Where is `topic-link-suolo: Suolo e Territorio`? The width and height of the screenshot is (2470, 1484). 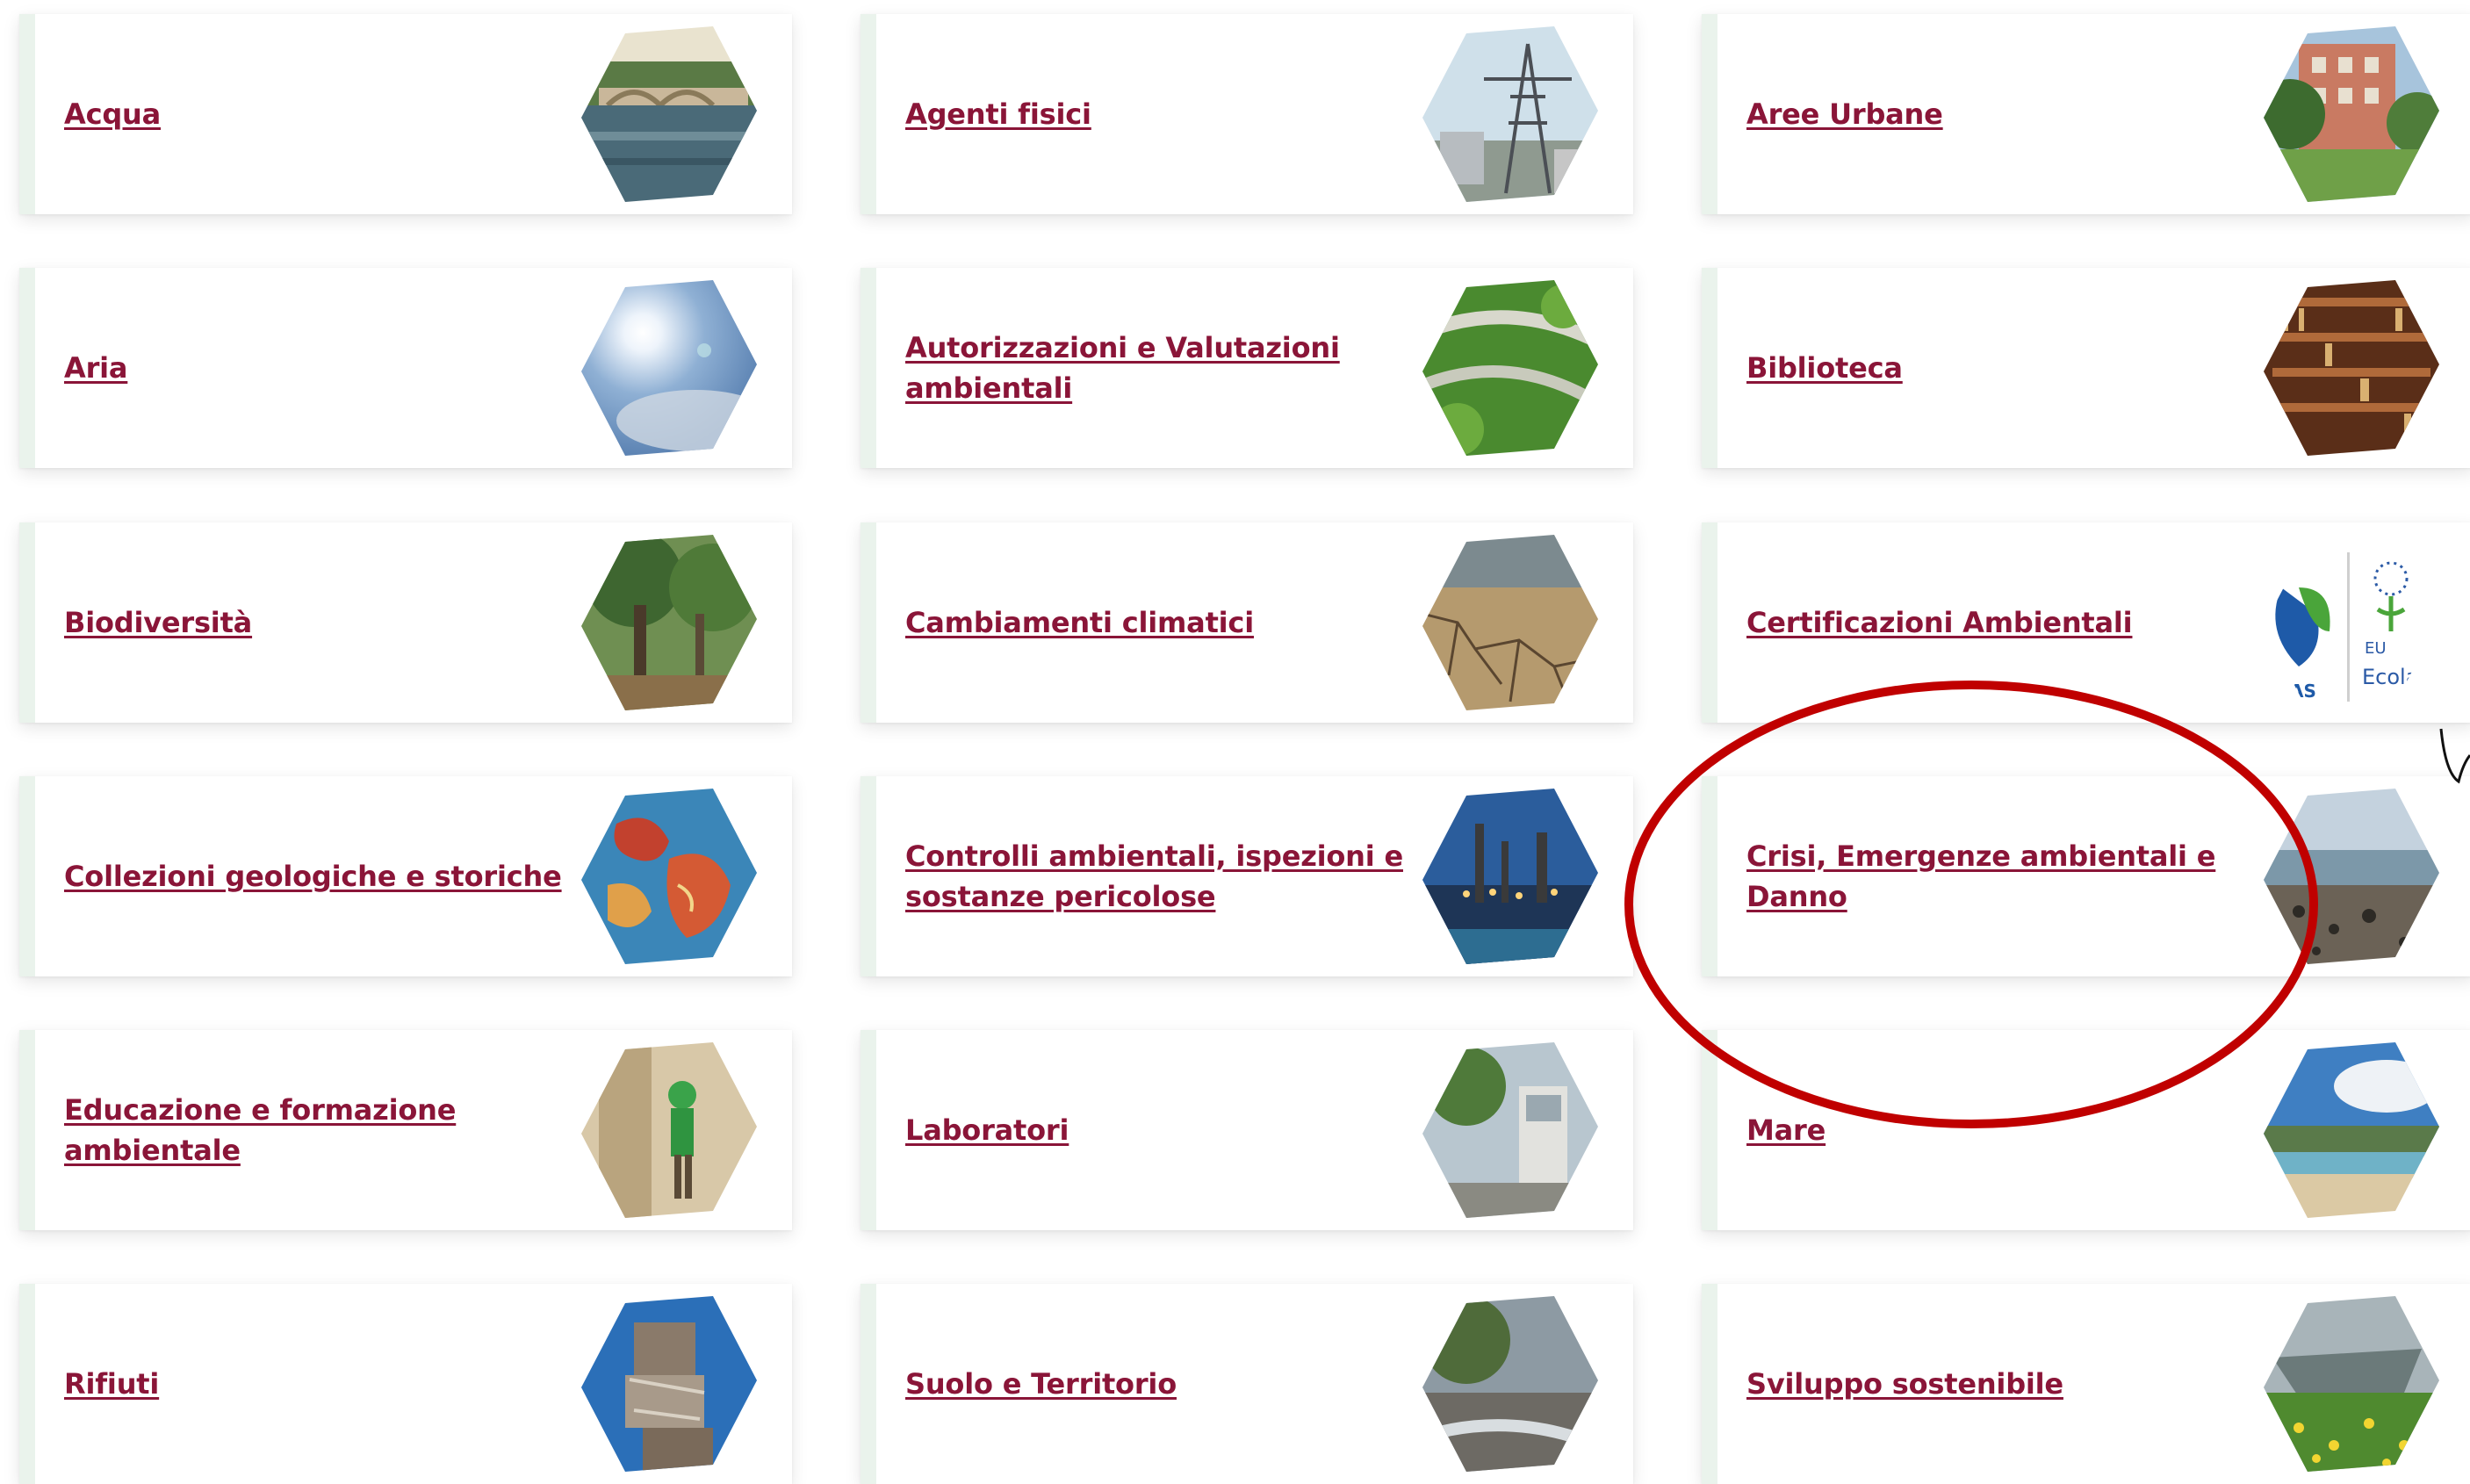
topic-link-suolo: Suolo e Territorio is located at coordinates (1041, 1384).